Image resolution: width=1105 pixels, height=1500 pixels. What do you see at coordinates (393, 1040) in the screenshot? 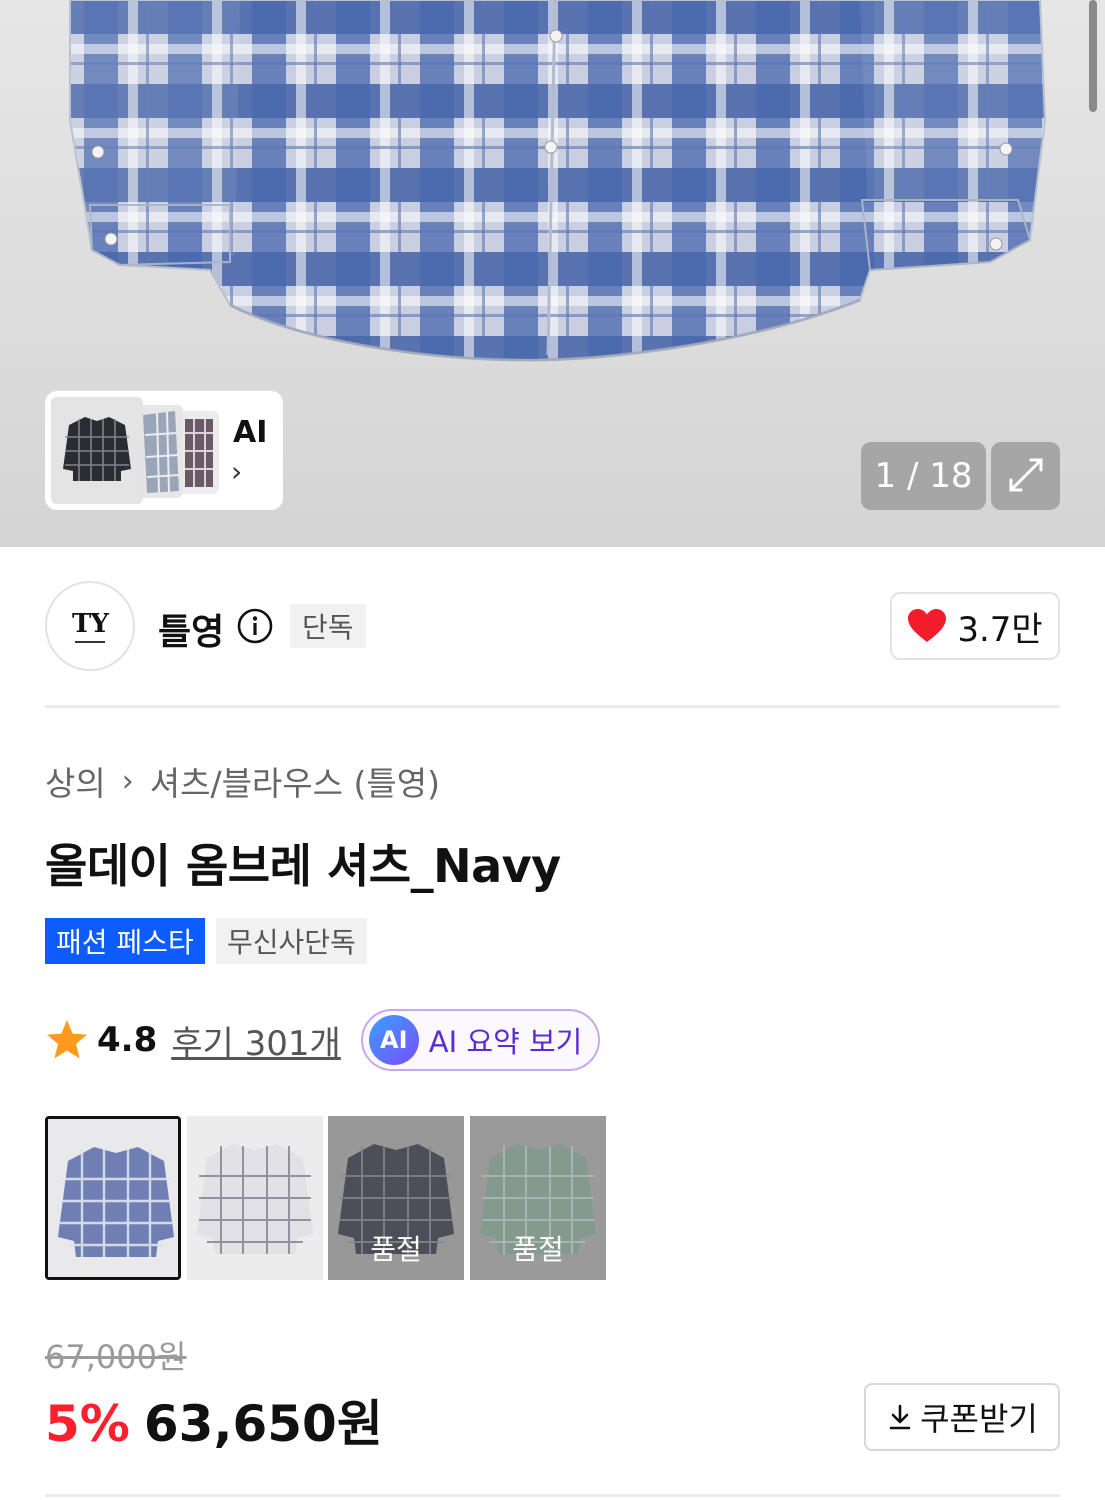
I see `ai-badge-icon: AI` at bounding box center [393, 1040].